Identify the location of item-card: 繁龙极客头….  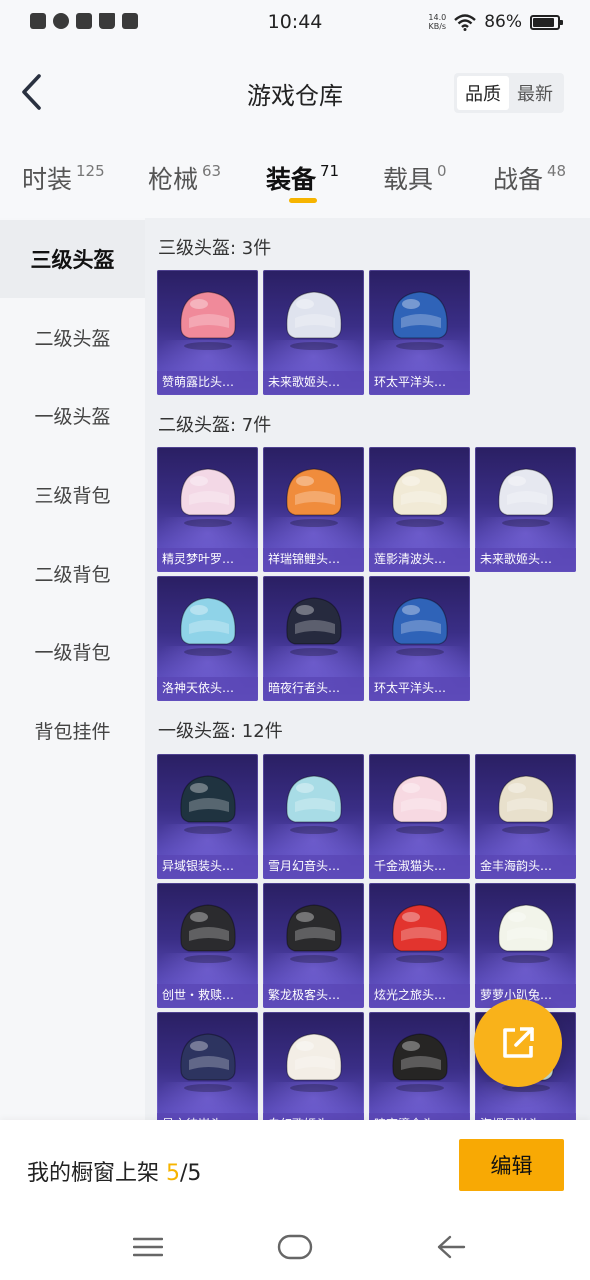
(313, 945).